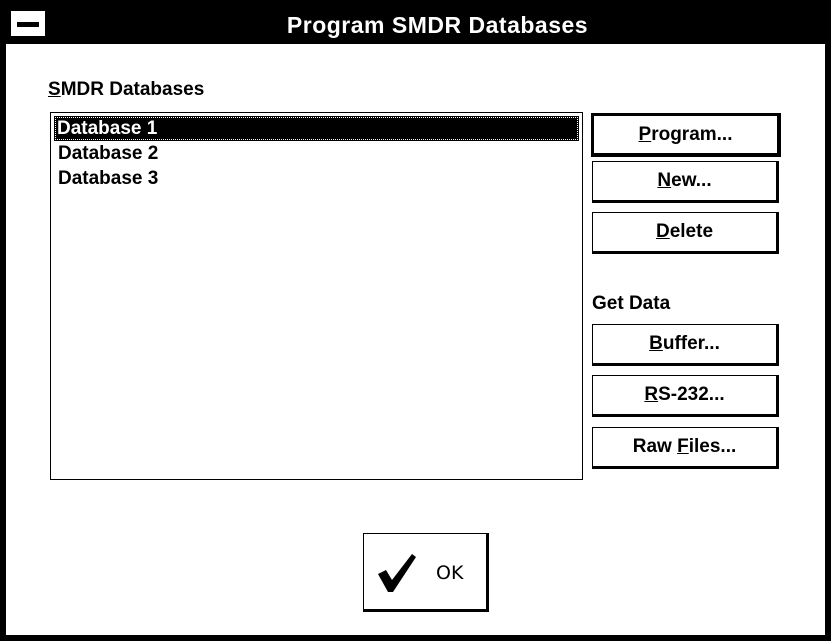 The image size is (831, 641). I want to click on checkmark-icon, so click(397, 573).